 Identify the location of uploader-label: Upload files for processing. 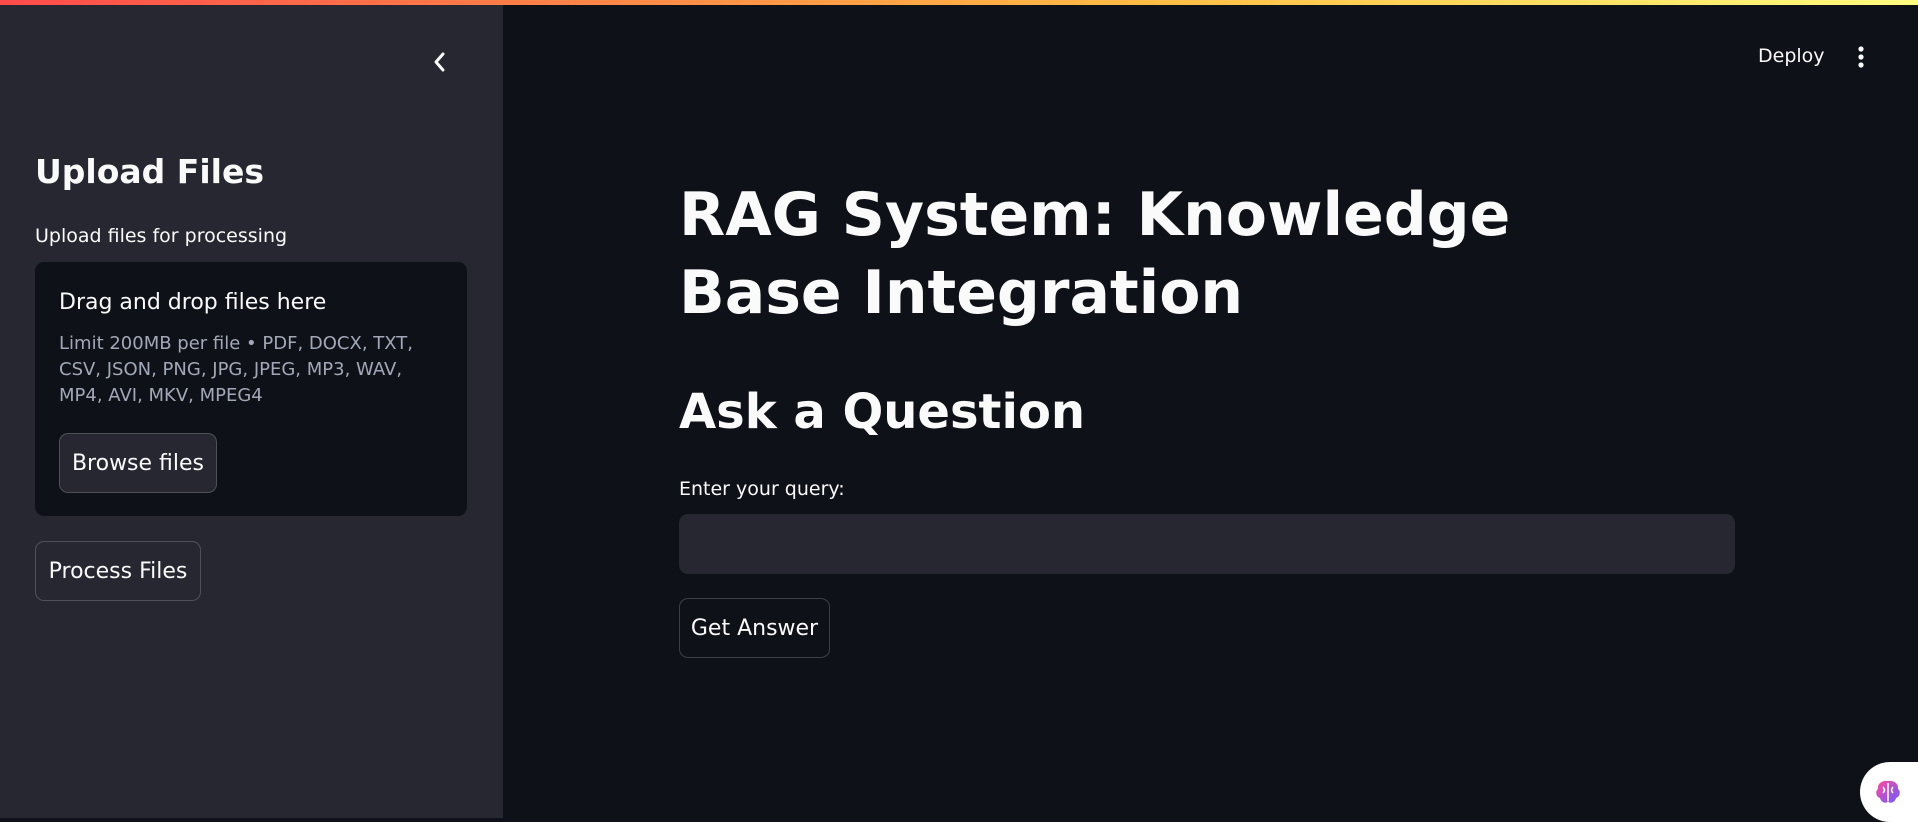
(161, 236).